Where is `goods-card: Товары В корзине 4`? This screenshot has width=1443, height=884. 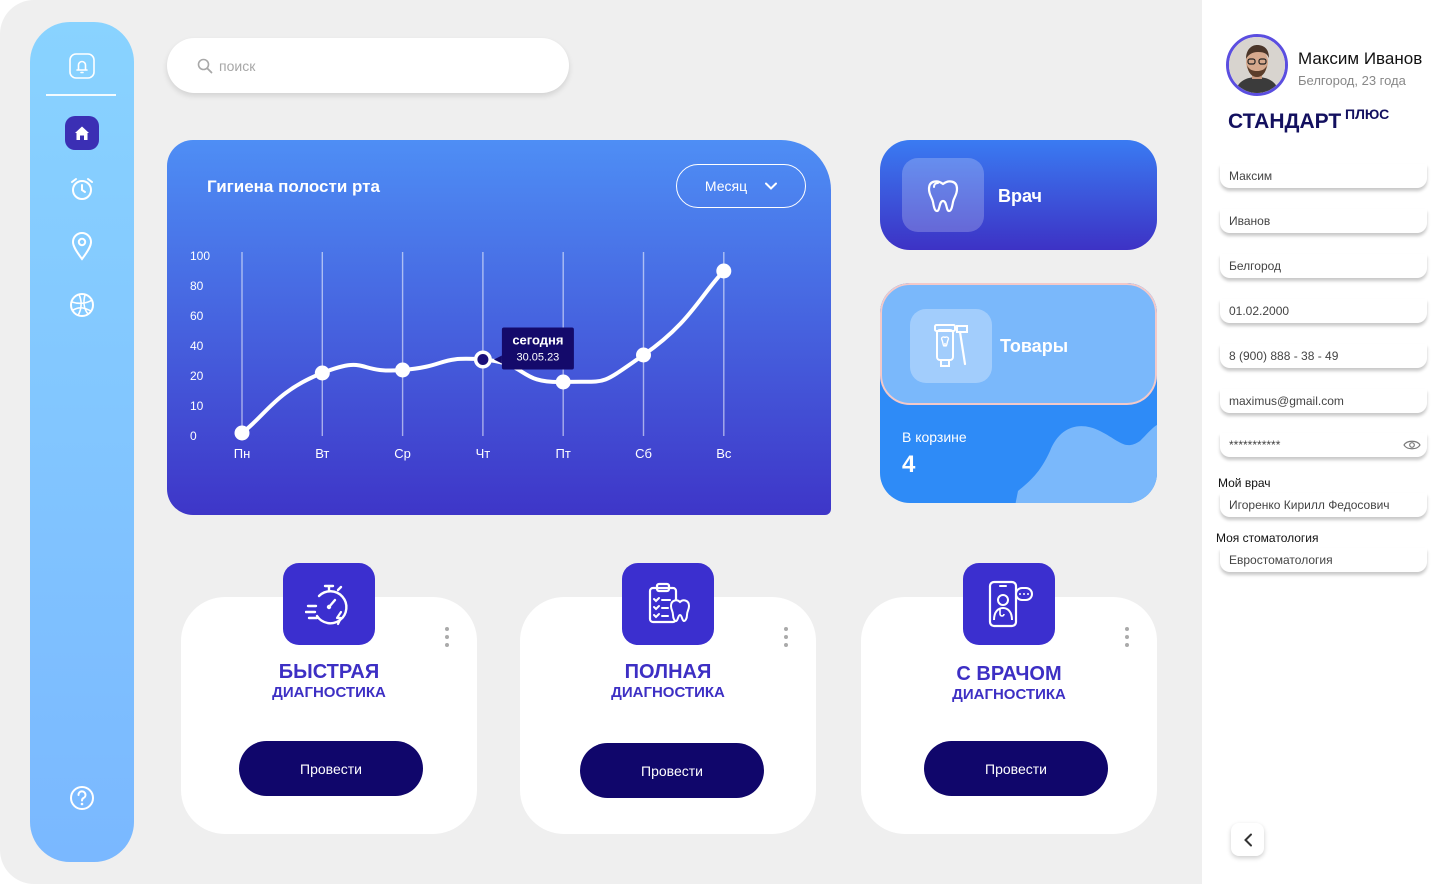 goods-card: Товары В корзине 4 is located at coordinates (1018, 393).